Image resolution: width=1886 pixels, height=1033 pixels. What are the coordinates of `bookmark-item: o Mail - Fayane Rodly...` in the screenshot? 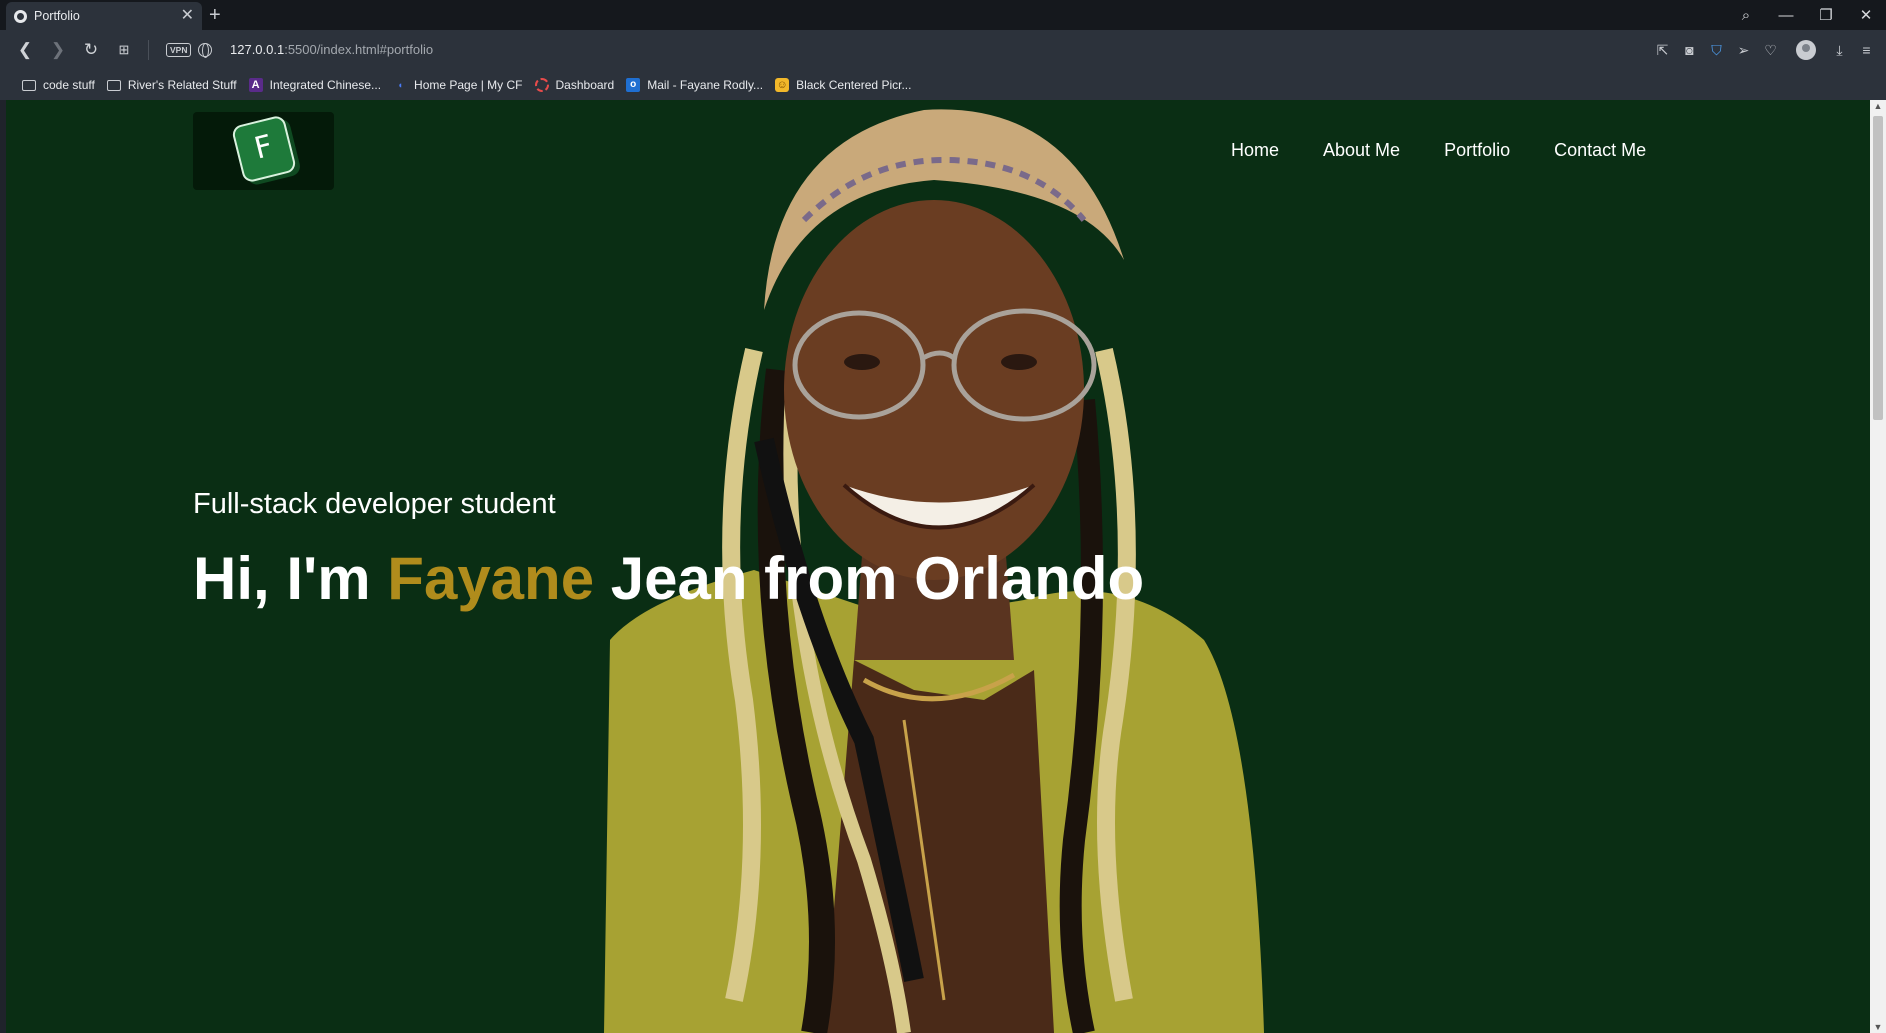 It's located at (694, 85).